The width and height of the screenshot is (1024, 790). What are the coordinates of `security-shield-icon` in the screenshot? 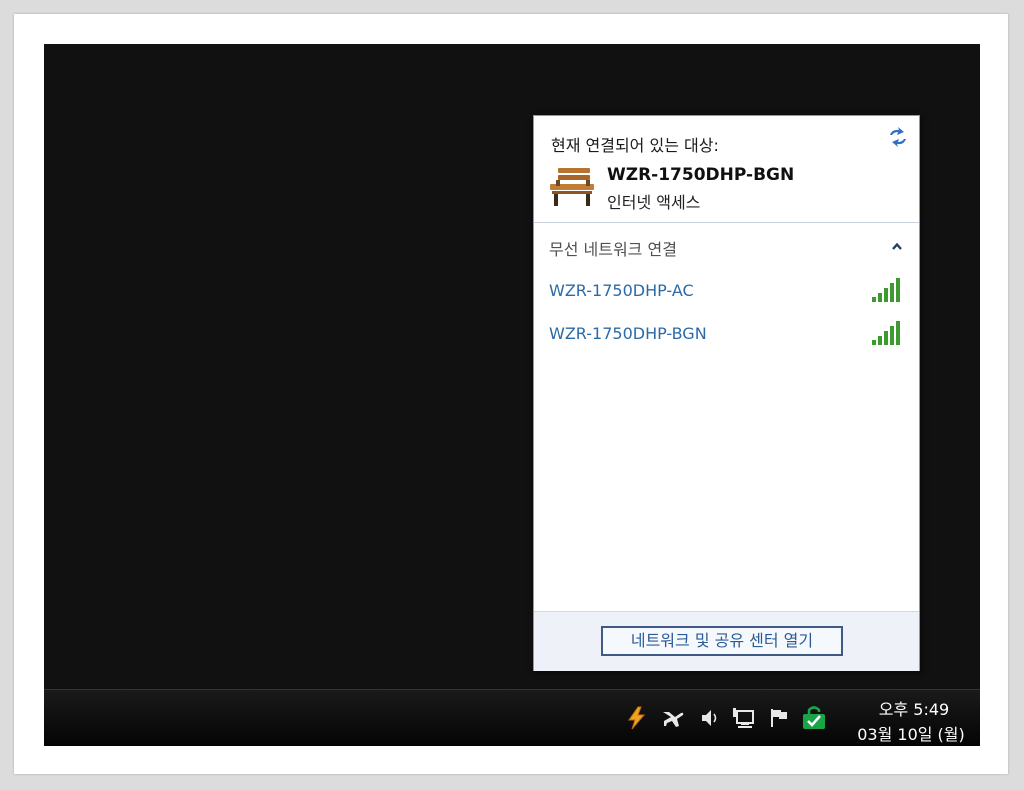 It's located at (814, 718).